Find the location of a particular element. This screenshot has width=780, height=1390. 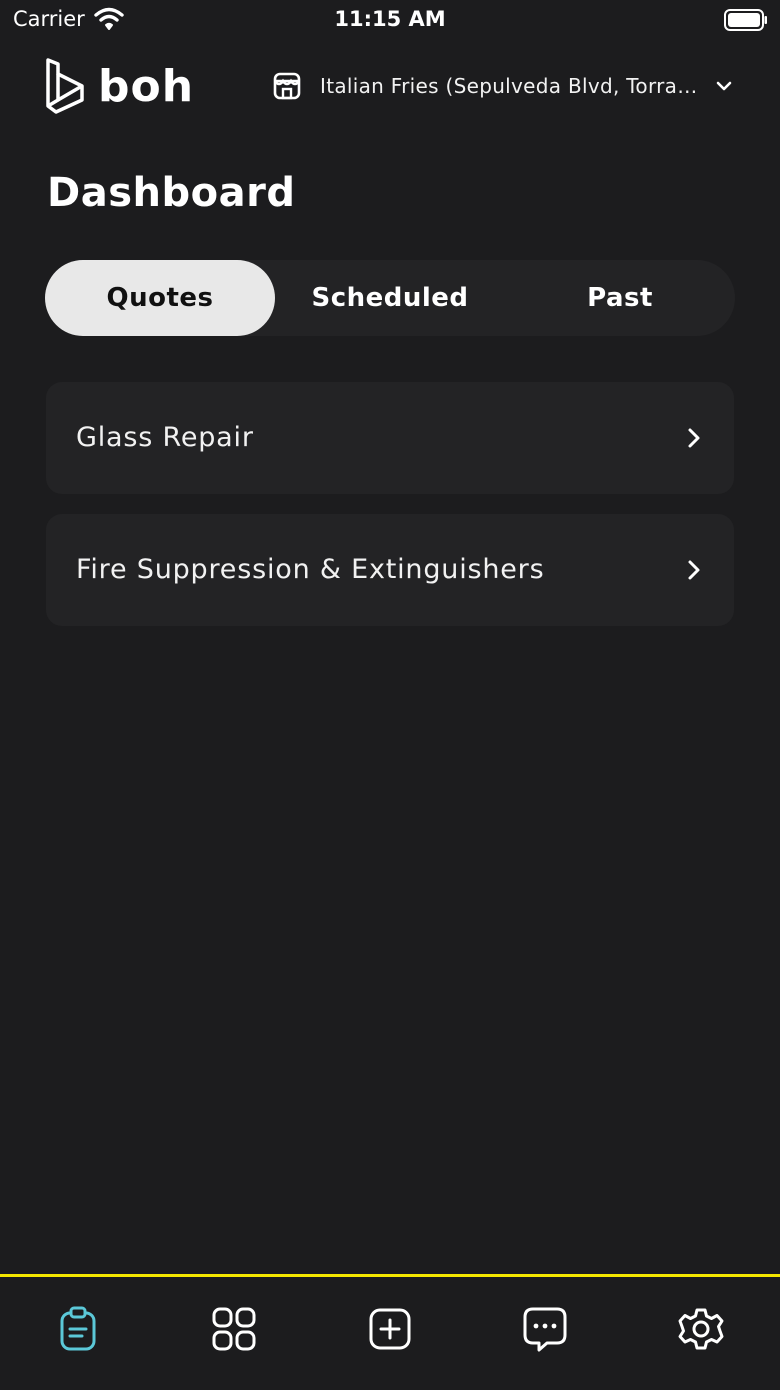

grid-icon is located at coordinates (234, 1329).